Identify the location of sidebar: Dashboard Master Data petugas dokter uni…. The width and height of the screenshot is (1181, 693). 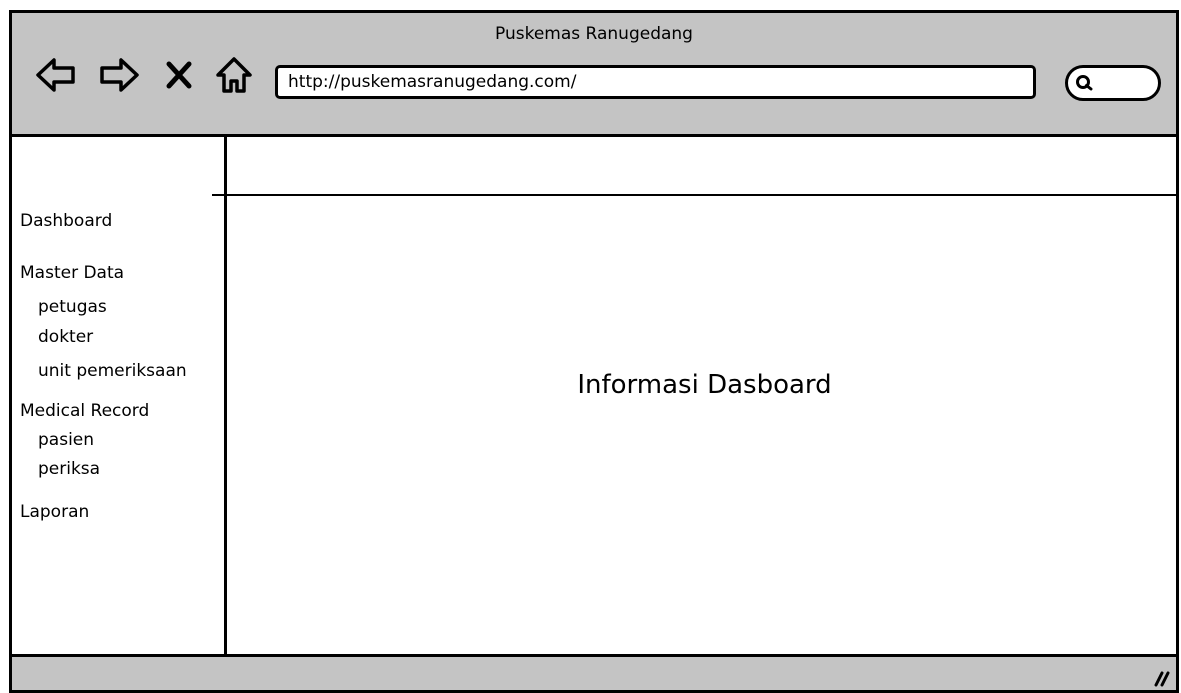
(119, 395).